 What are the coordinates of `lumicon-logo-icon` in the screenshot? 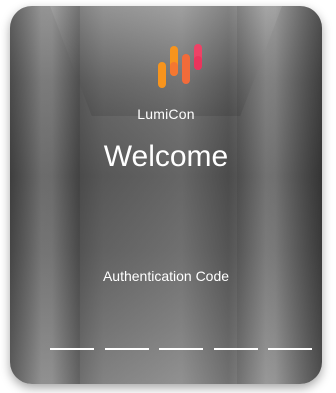 It's located at (180, 66).